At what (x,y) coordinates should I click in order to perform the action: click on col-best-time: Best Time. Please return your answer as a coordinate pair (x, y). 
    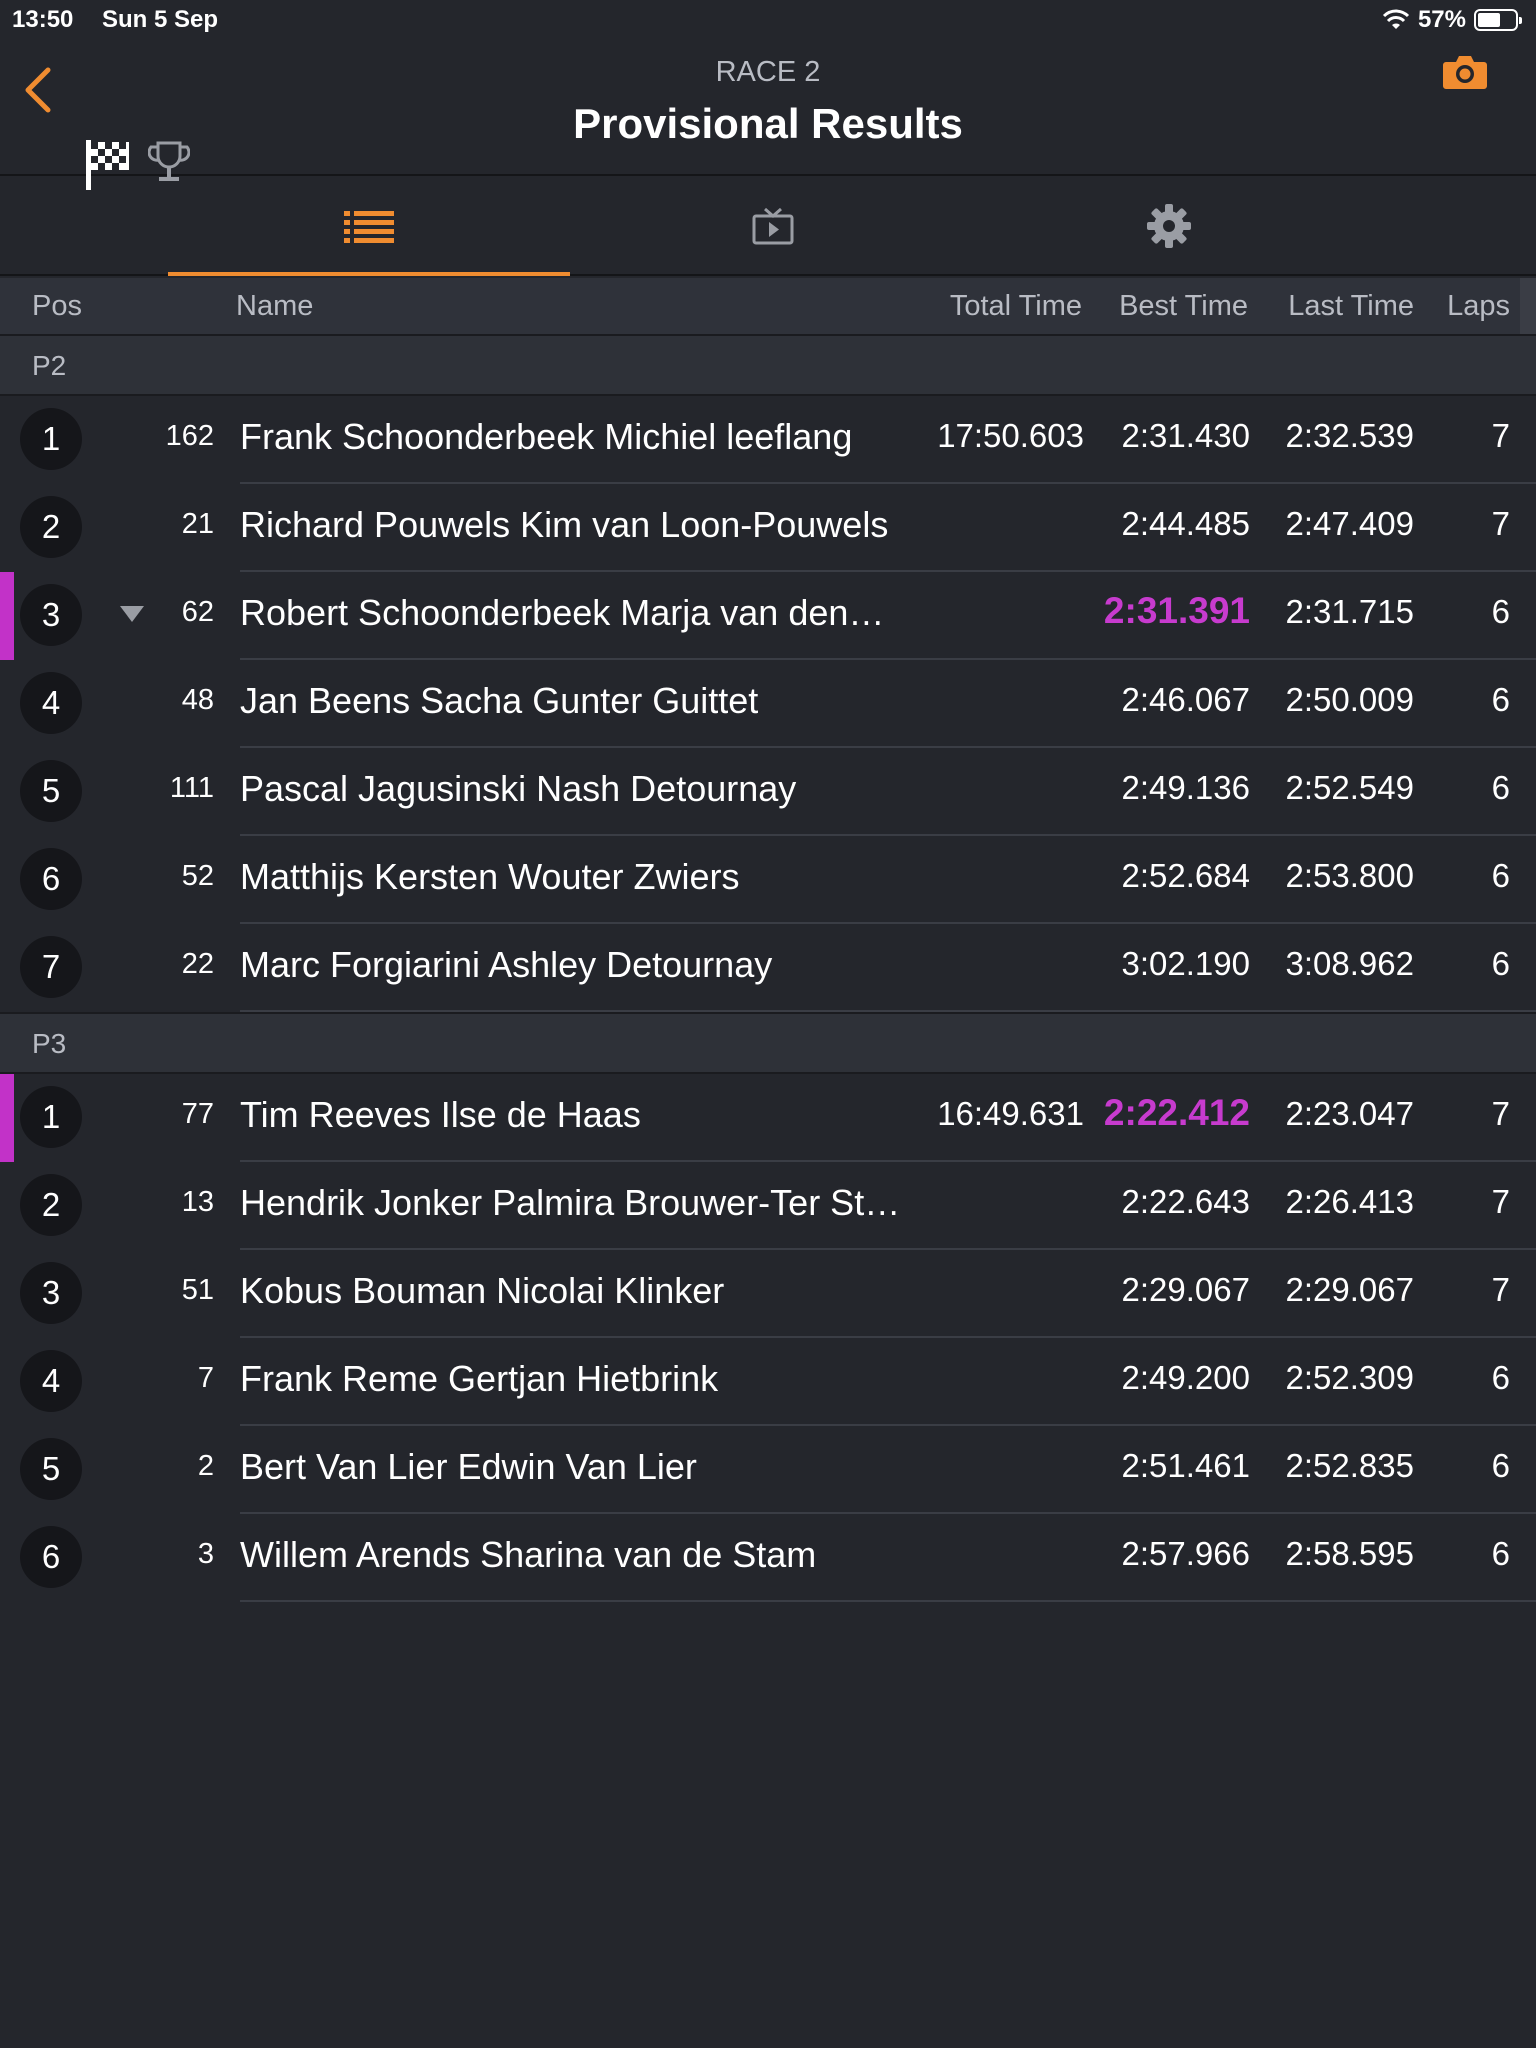
    Looking at the image, I should click on (1183, 306).